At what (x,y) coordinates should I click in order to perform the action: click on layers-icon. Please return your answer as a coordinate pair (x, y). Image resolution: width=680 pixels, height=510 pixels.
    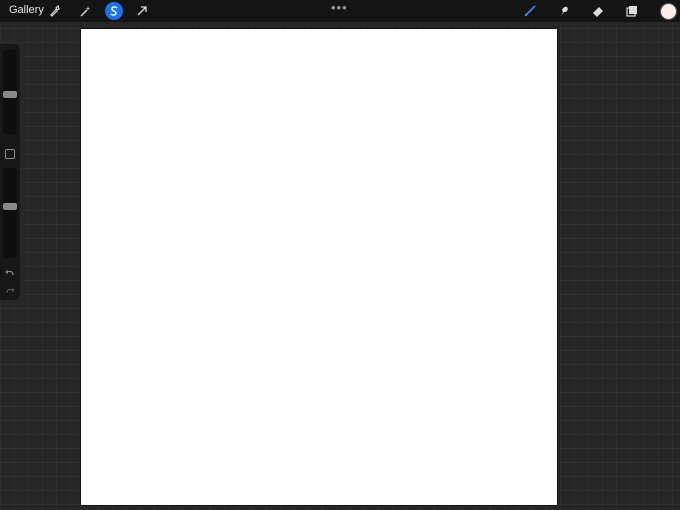
    Looking at the image, I should click on (632, 11).